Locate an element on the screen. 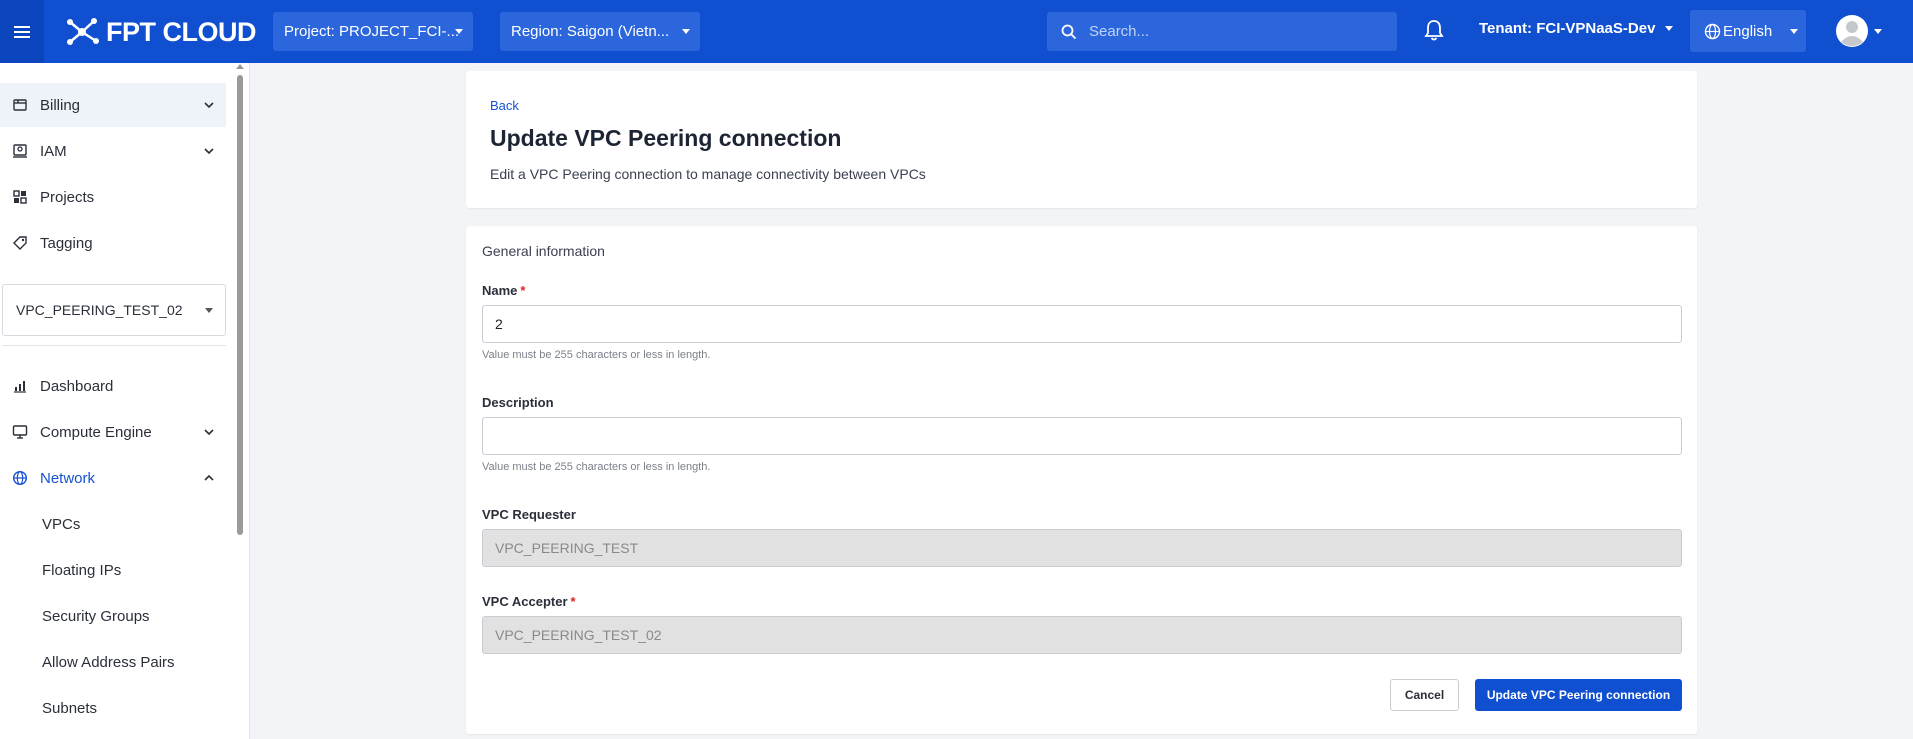 Image resolution: width=1913 pixels, height=739 pixels. sidebar-item-dashboard: Dashboard is located at coordinates (113, 386).